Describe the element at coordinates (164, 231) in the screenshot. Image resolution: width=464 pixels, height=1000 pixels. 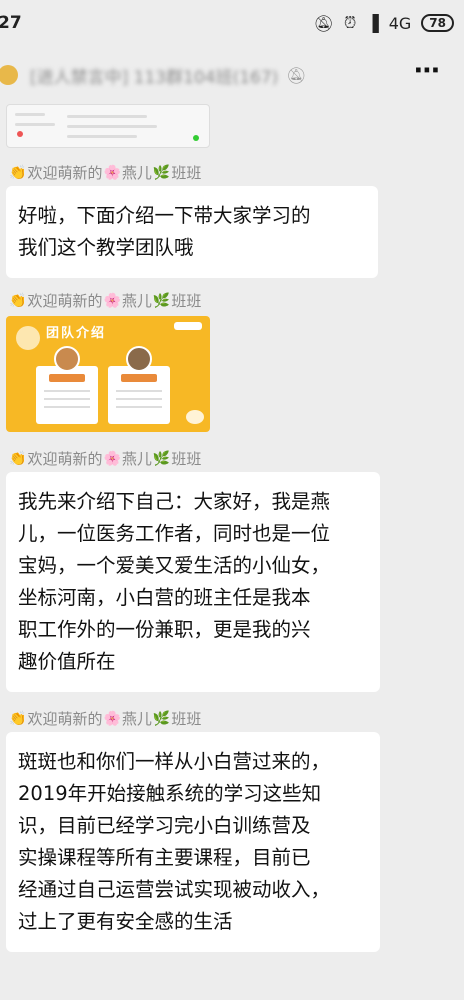
I see `message-text: 好啦，下面介绍一下带大家学习的 我们这个教学团队哦` at that location.